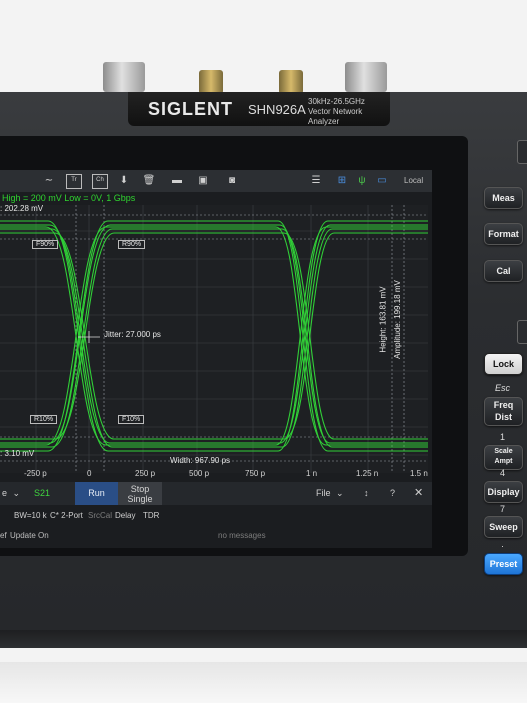 The image size is (527, 703). Describe the element at coordinates (216, 493) in the screenshot. I see `control-bar: e ⌄ S21 Run Stop Single File ⌄ ↕ ? ✕` at that location.